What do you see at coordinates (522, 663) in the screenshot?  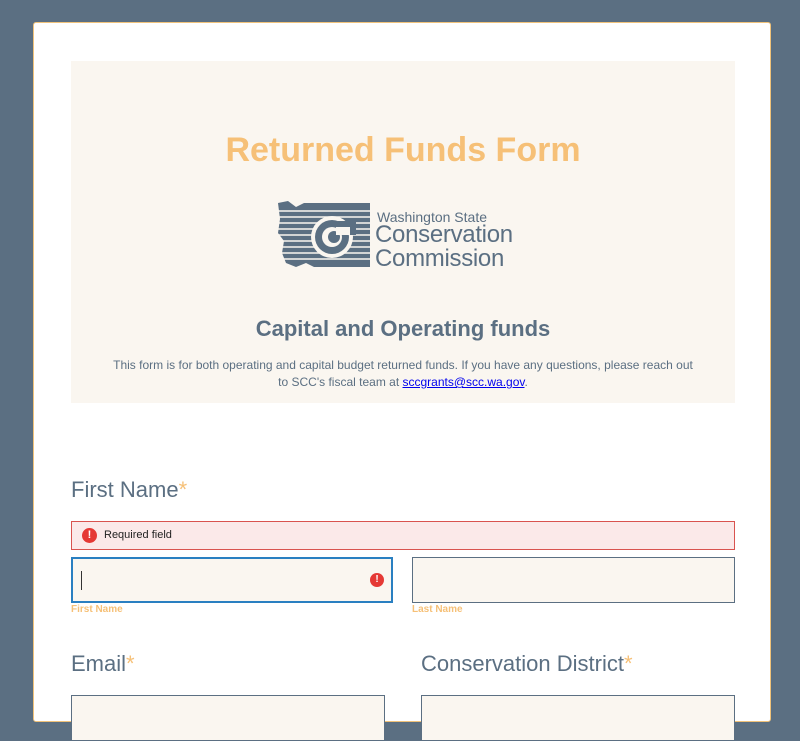 I see `conservation-district-label-text: Conservation District` at bounding box center [522, 663].